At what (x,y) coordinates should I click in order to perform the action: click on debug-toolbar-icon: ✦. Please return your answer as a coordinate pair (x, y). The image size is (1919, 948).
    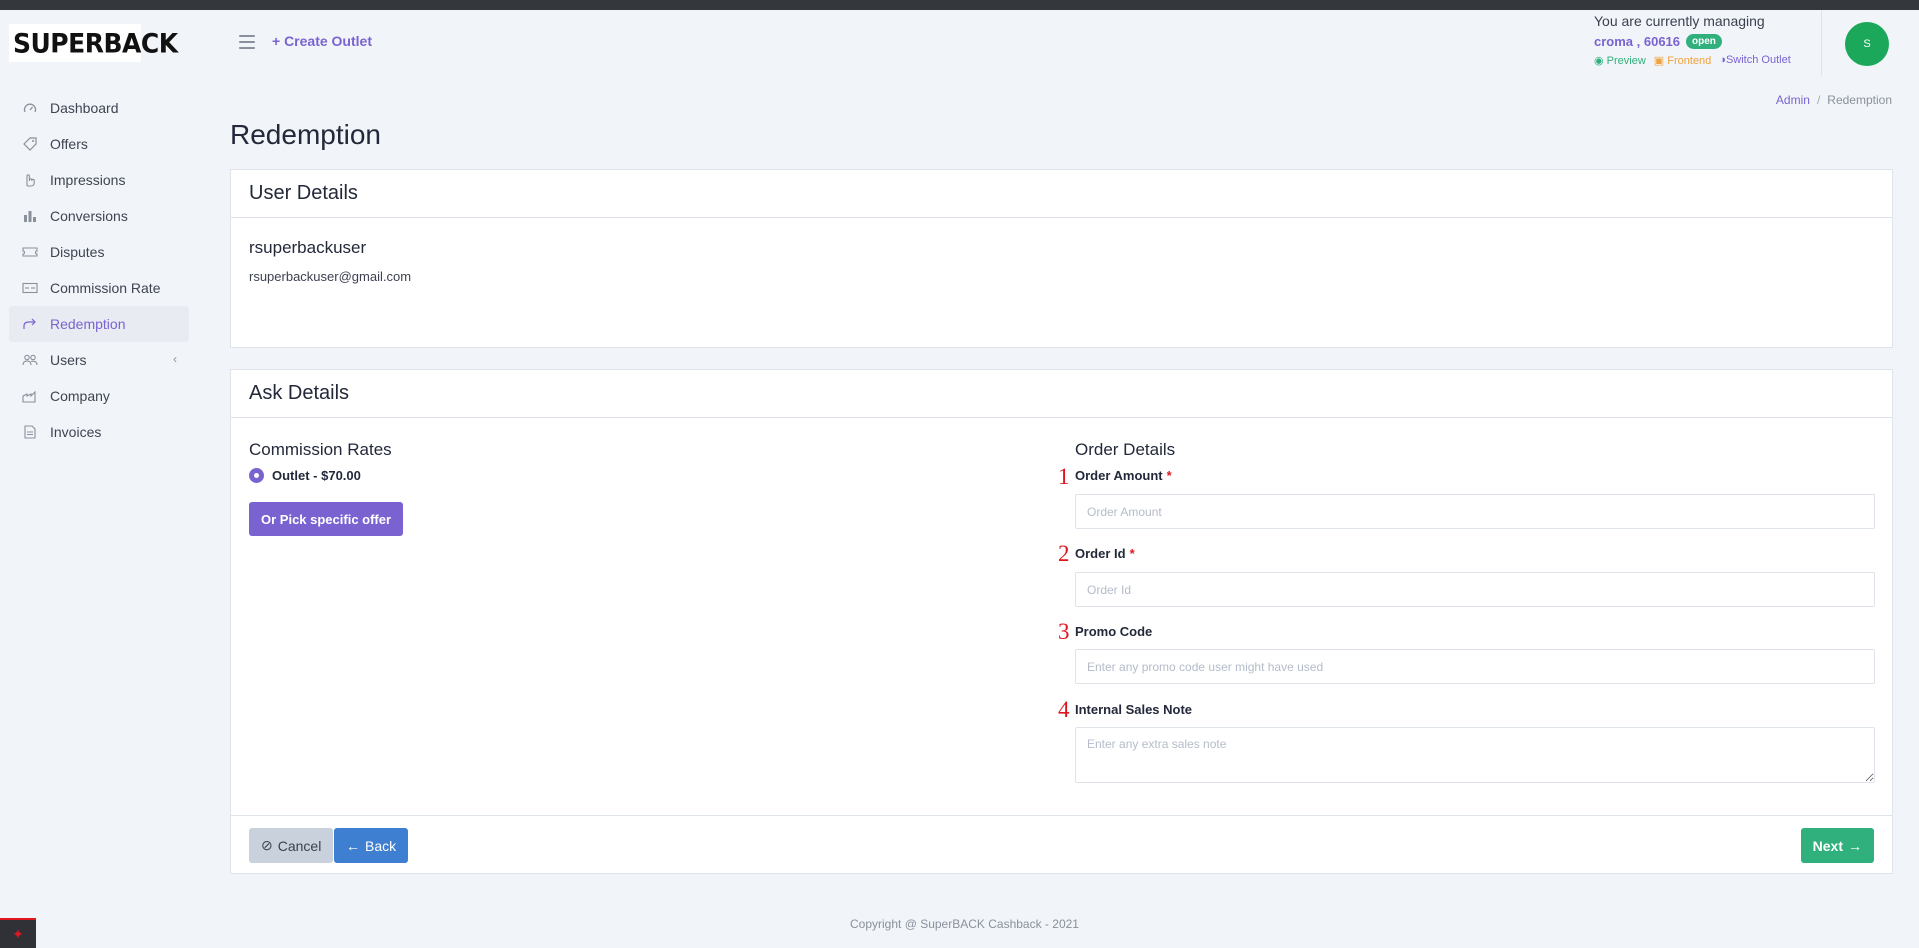
    Looking at the image, I should click on (18, 933).